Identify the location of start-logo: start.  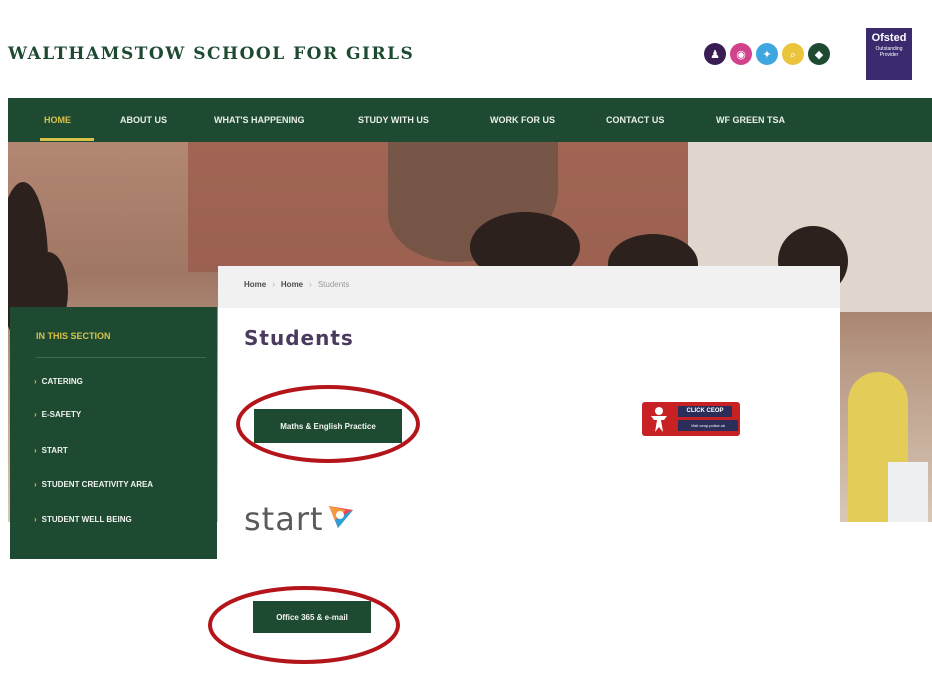
(300, 522).